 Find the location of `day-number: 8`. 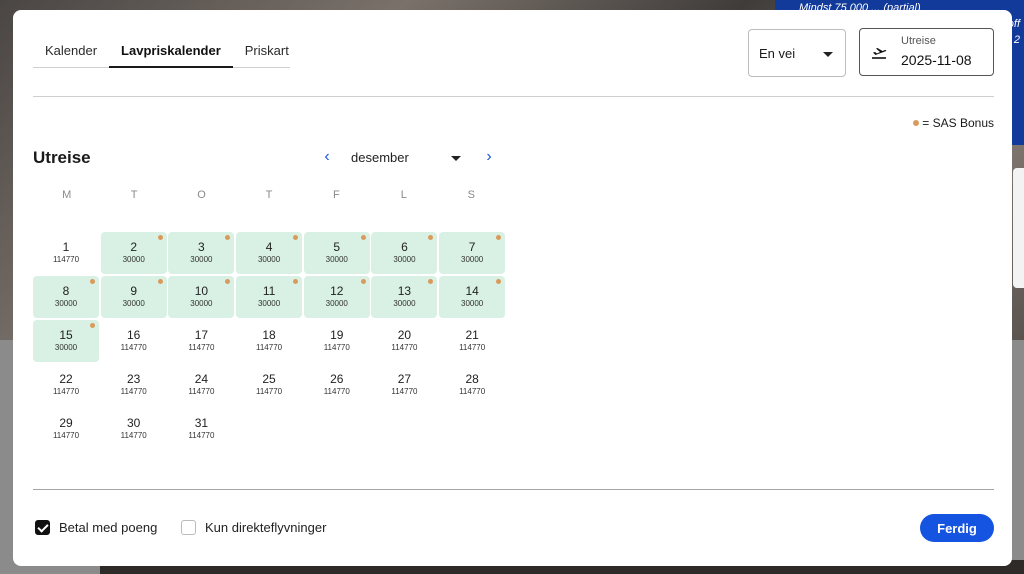

day-number: 8 is located at coordinates (66, 291).